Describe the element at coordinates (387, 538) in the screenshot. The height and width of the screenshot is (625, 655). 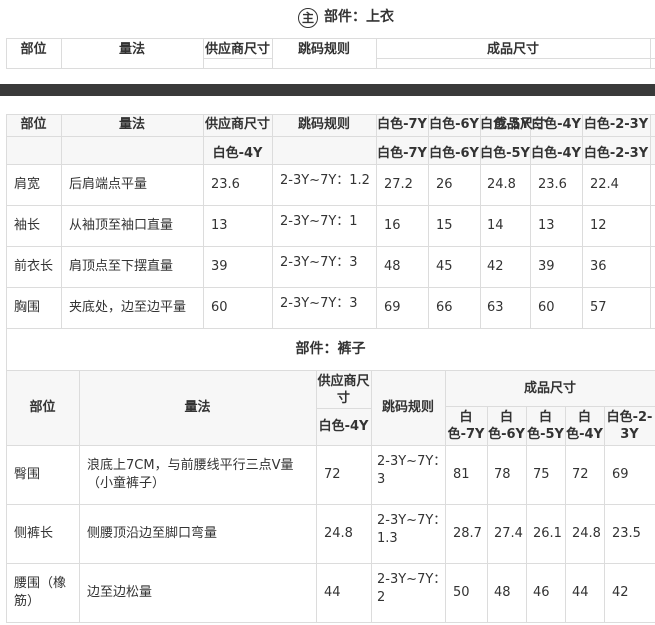
I see `cell-jump-cont: 1.3` at that location.